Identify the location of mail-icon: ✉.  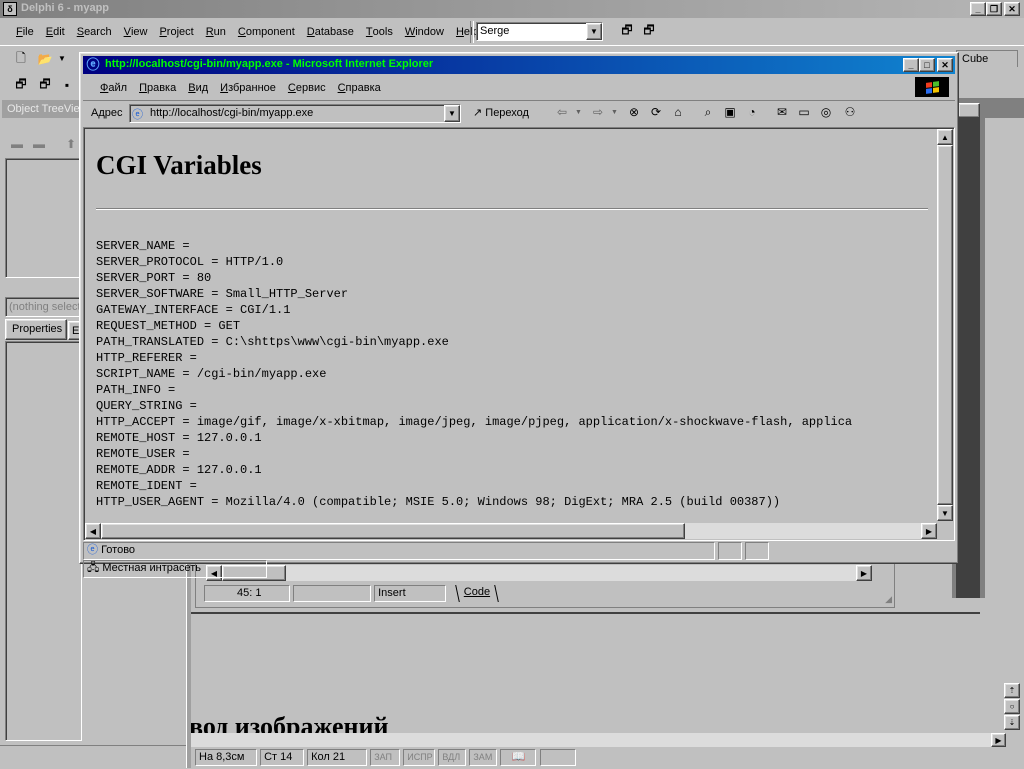
(782, 112).